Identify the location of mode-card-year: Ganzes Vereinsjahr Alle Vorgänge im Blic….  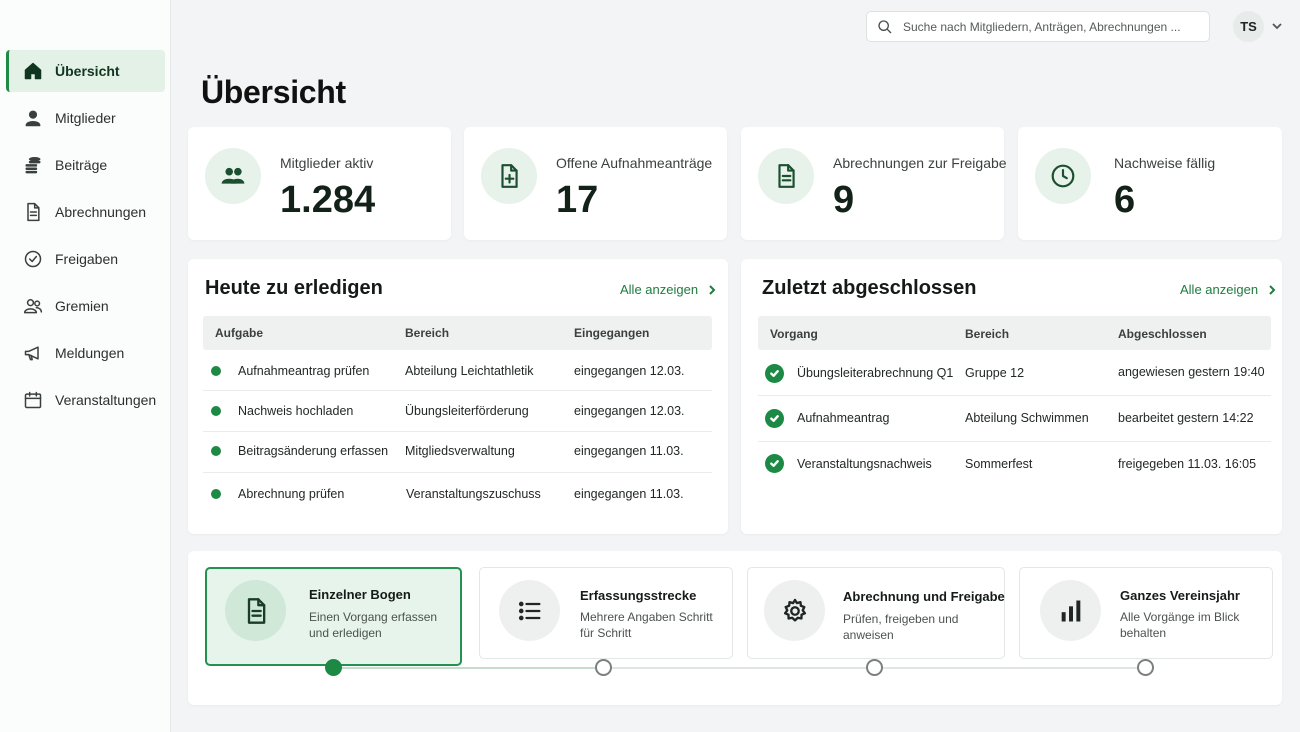
(1146, 613).